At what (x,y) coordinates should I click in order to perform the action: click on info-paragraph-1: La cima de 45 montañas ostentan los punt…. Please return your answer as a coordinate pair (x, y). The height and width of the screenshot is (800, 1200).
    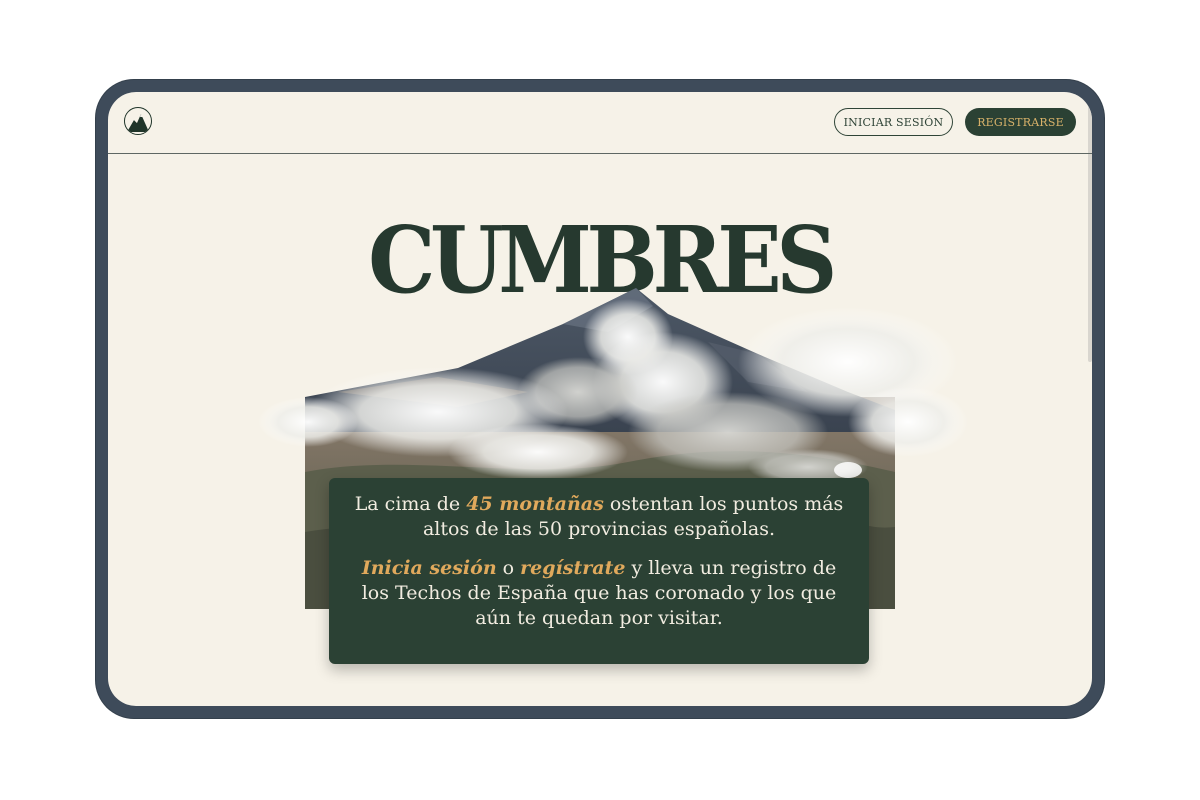
    Looking at the image, I should click on (599, 516).